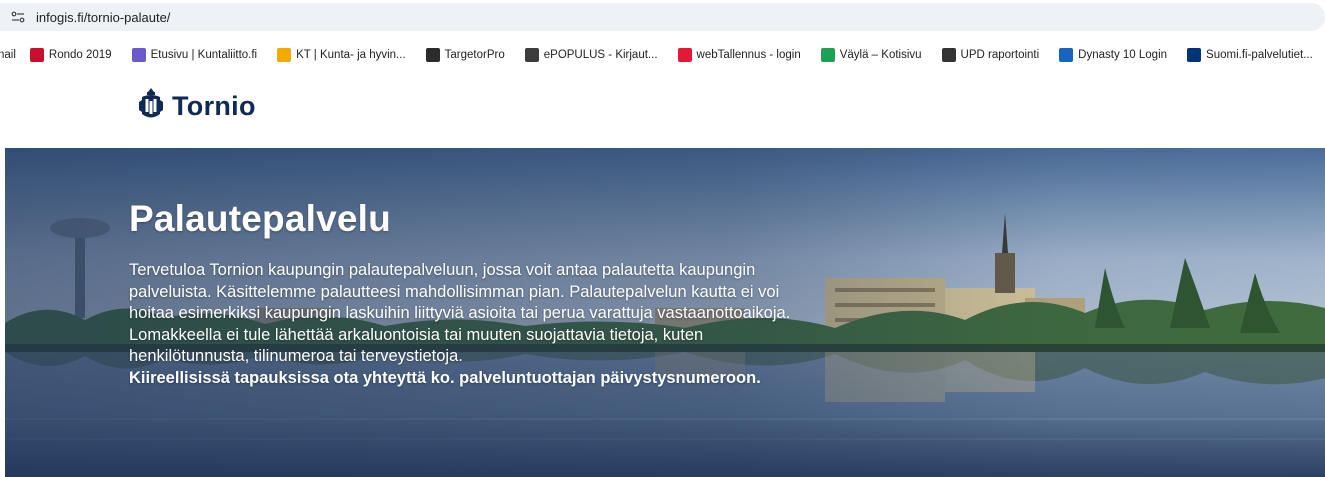 This screenshot has height=477, width=1325. I want to click on url-text: infogis.fi/tornio-palaute/, so click(103, 17).